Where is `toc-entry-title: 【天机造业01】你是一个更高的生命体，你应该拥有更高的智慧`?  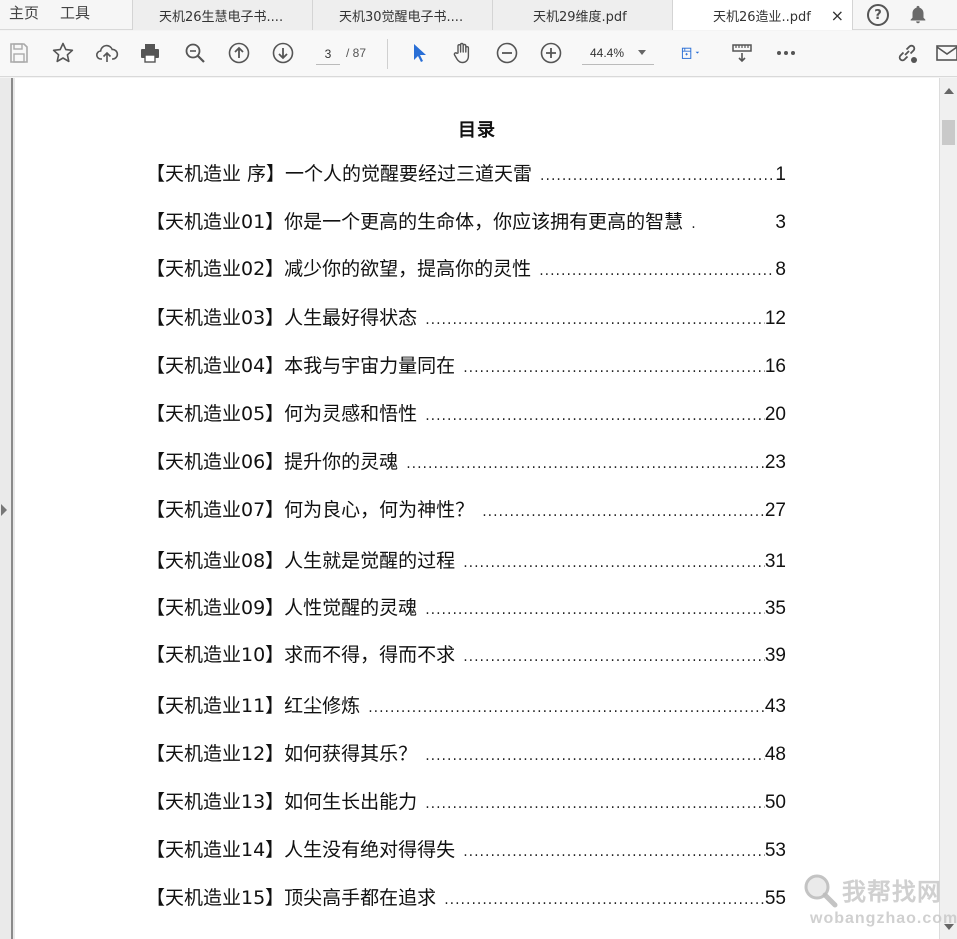 toc-entry-title: 【天机造业01】你是一个更高的生命体，你应该拥有更高的智慧 is located at coordinates (415, 222).